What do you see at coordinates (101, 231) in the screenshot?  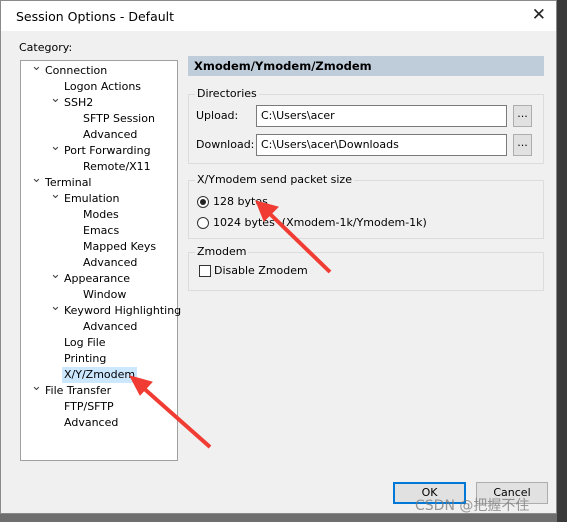 I see `tree-item: Emacs` at bounding box center [101, 231].